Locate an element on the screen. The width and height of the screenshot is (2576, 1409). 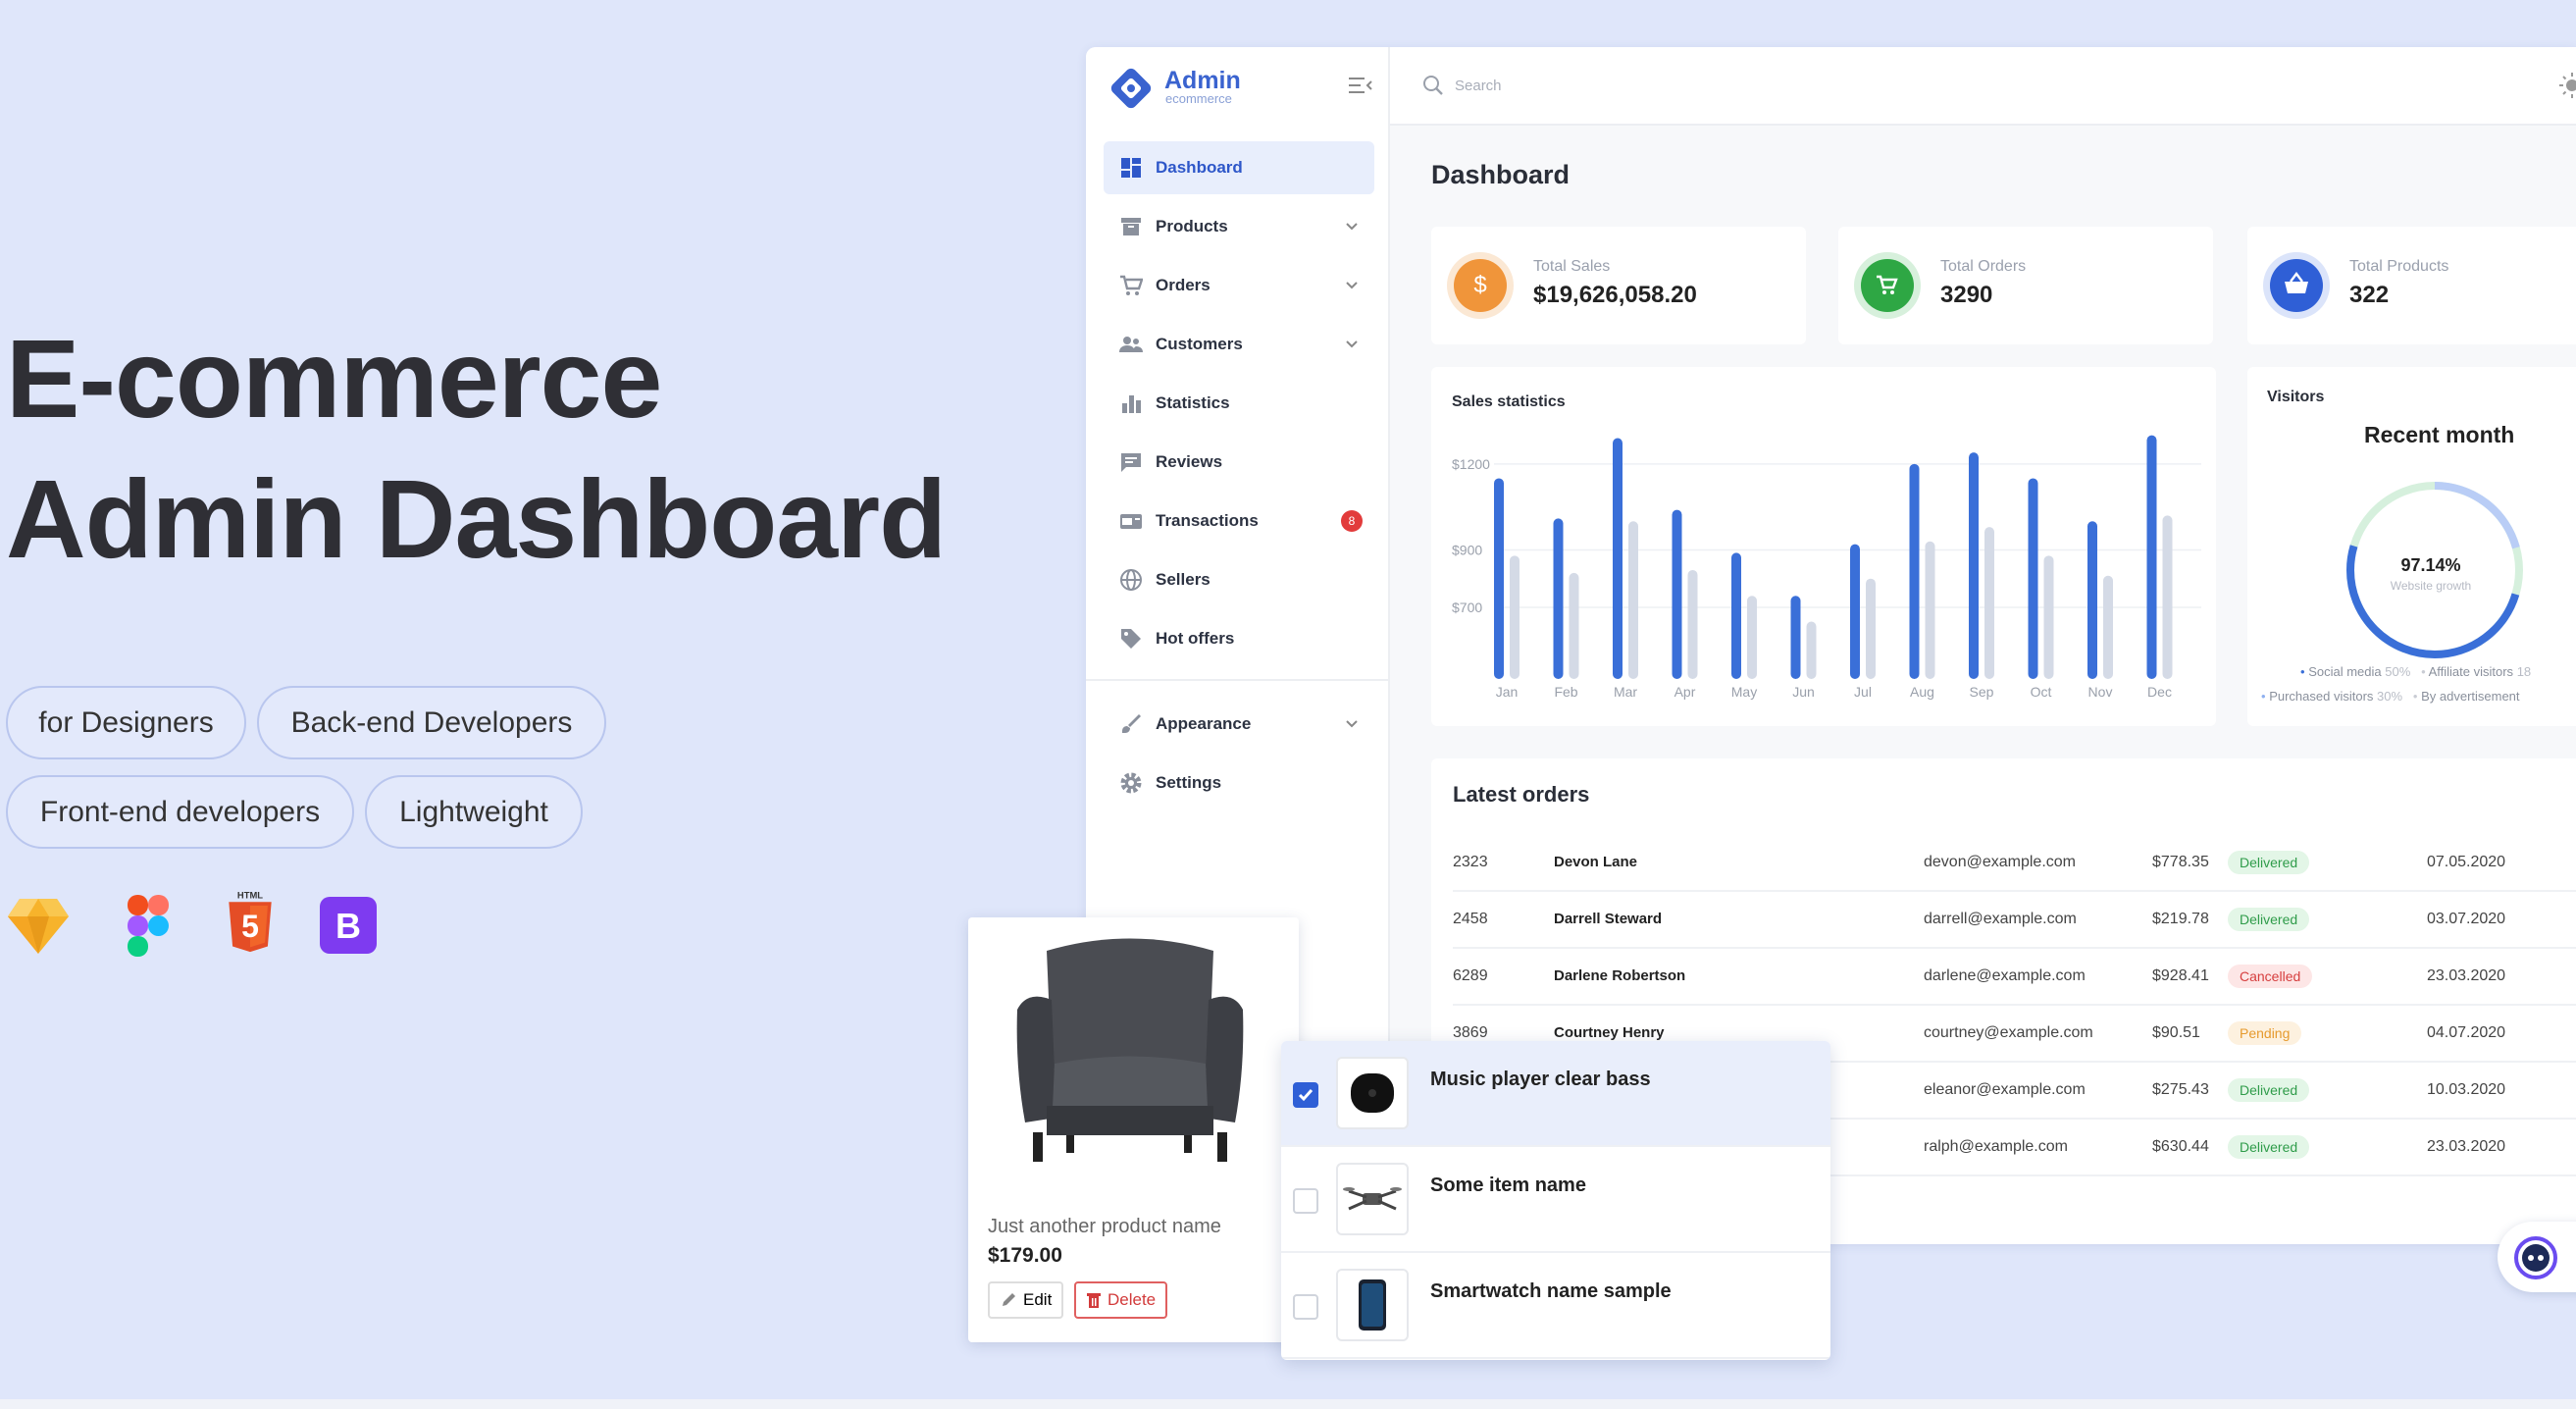
product-name: Just another product name is located at coordinates (1104, 1226).